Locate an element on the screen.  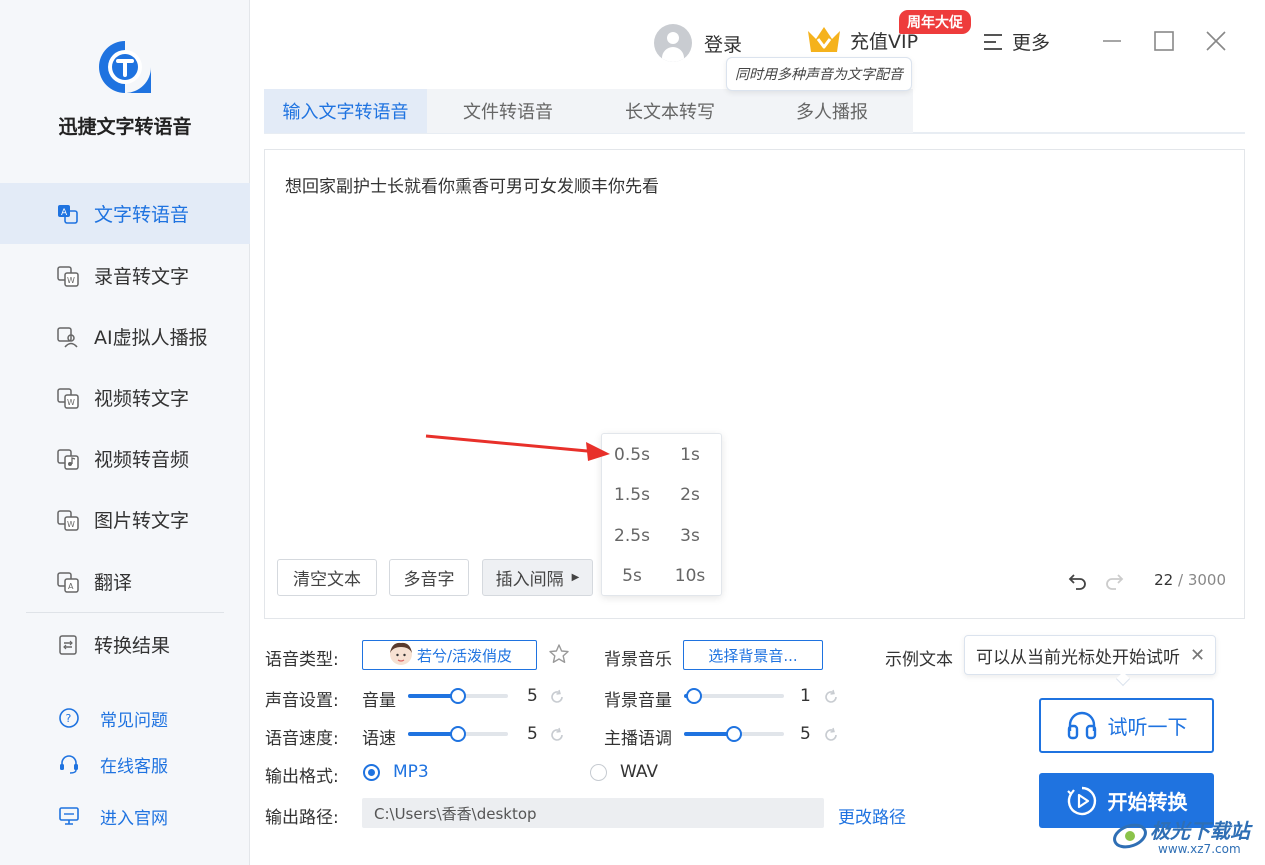
format-wav-label: WAV is located at coordinates (639, 772).